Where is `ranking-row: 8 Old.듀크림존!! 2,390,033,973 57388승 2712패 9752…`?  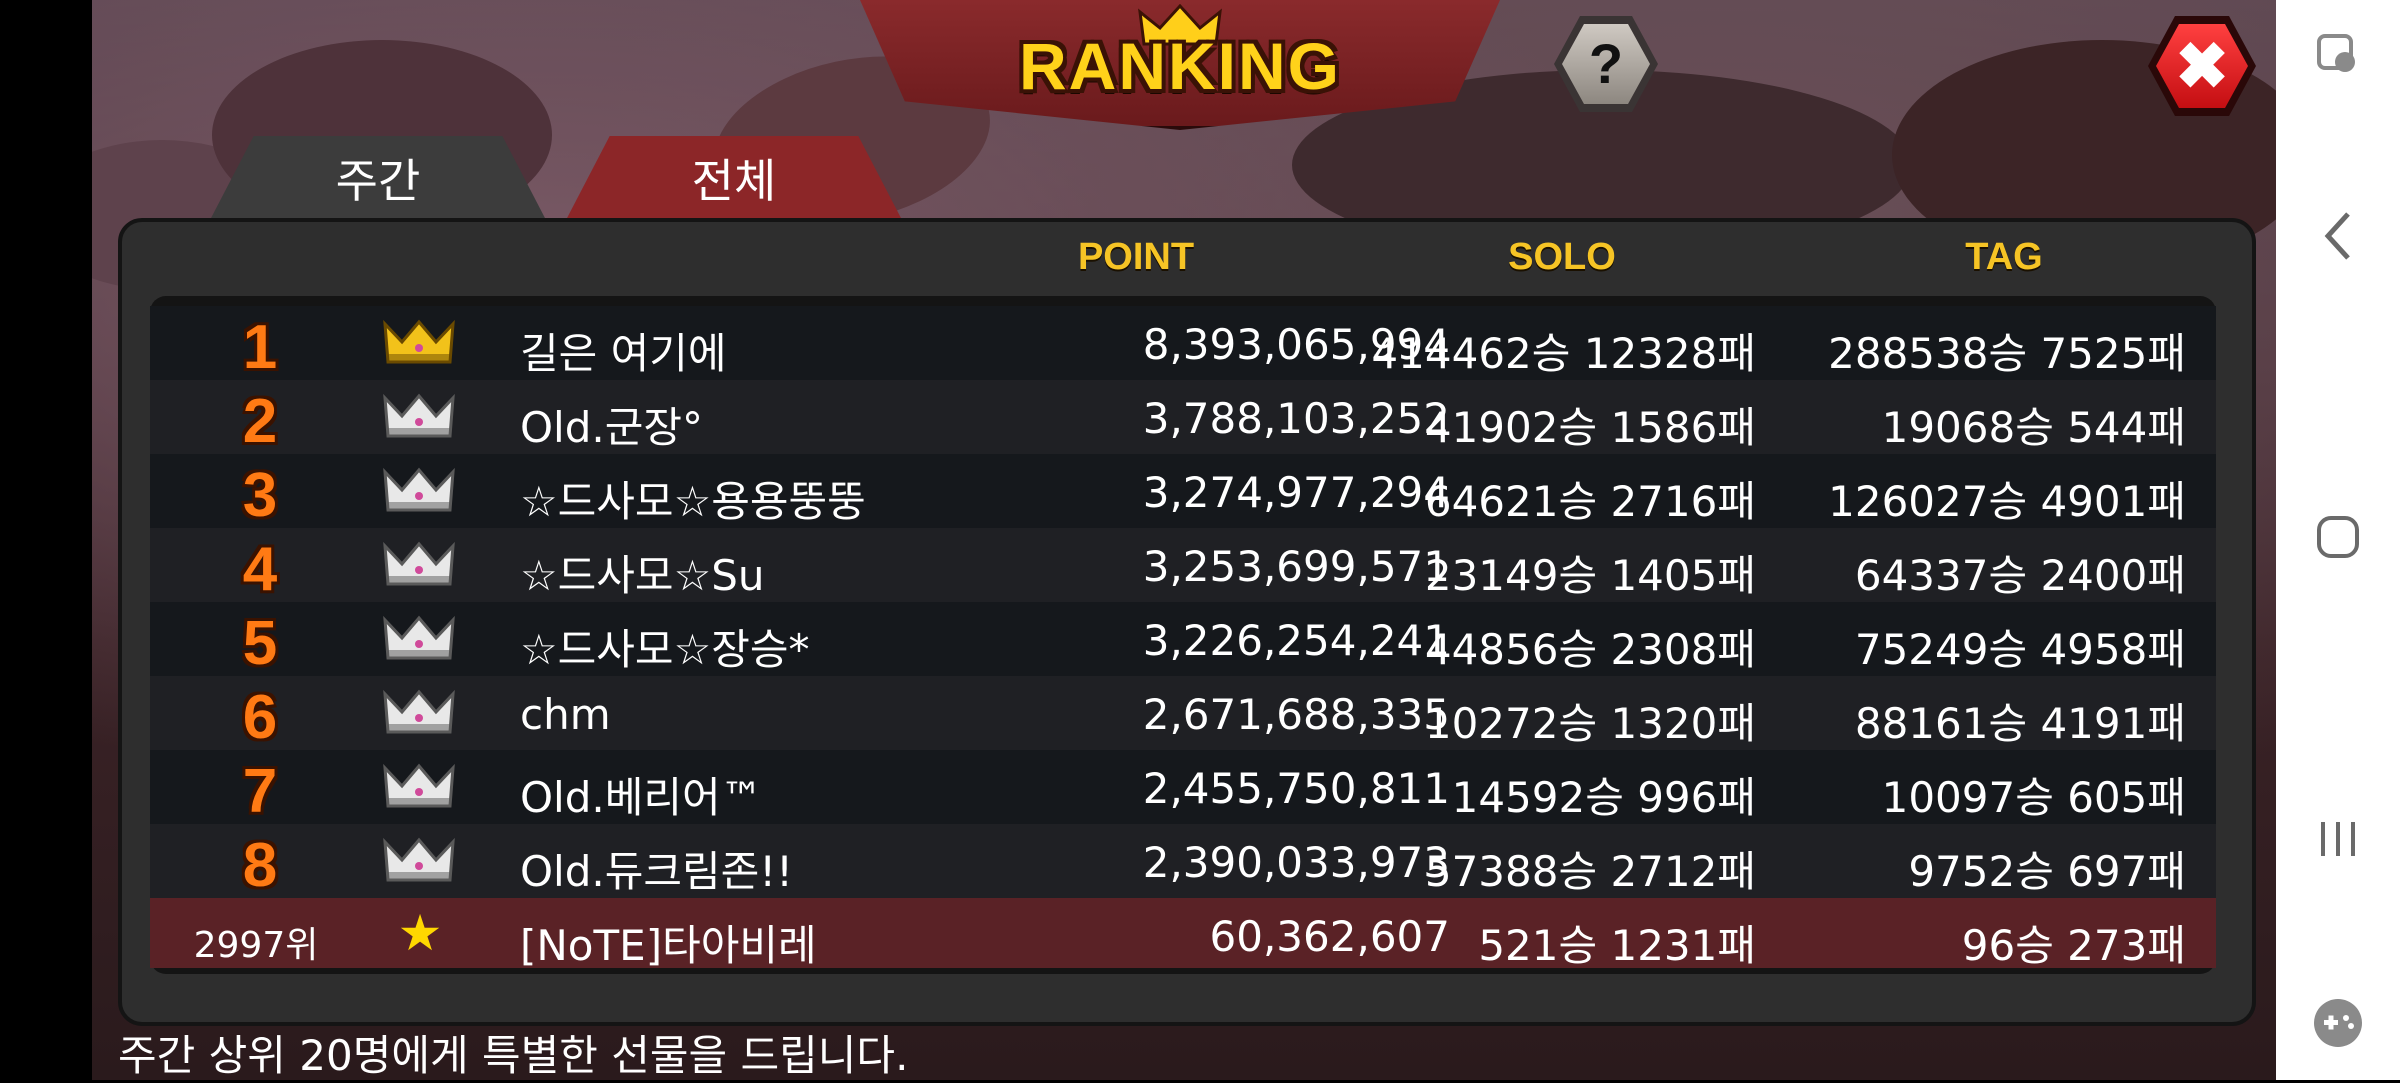 ranking-row: 8 Old.듀크림존!! 2,390,033,973 57388승 2712패 9752… is located at coordinates (1183, 862).